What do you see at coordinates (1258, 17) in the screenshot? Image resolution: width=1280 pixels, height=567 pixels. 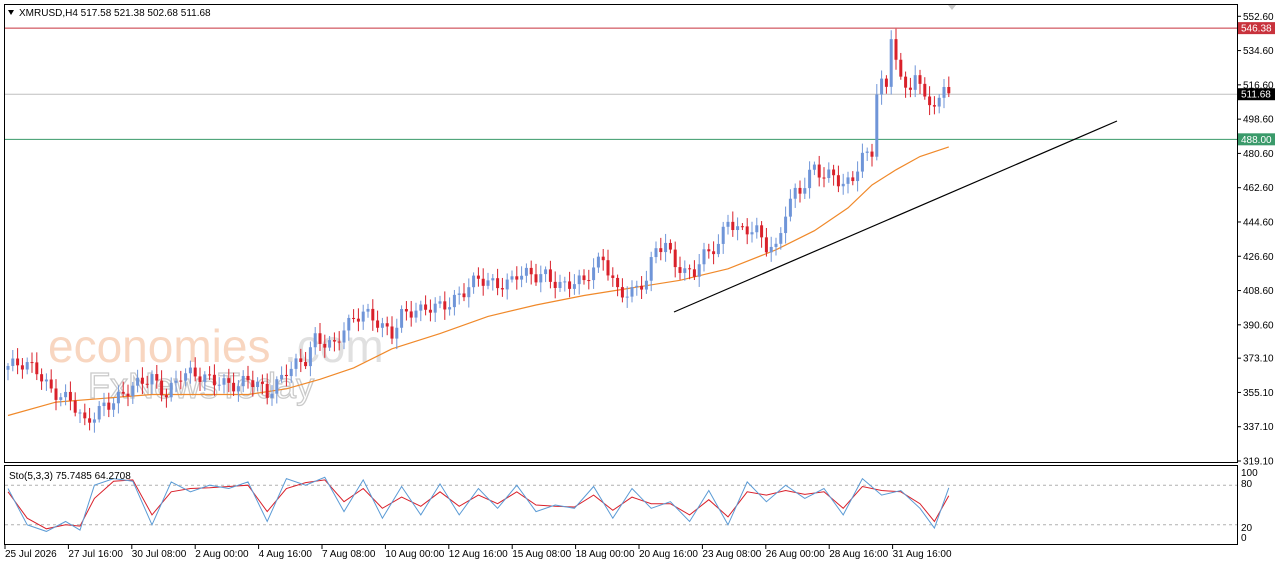 I see `y-tick-label: 552.60` at bounding box center [1258, 17].